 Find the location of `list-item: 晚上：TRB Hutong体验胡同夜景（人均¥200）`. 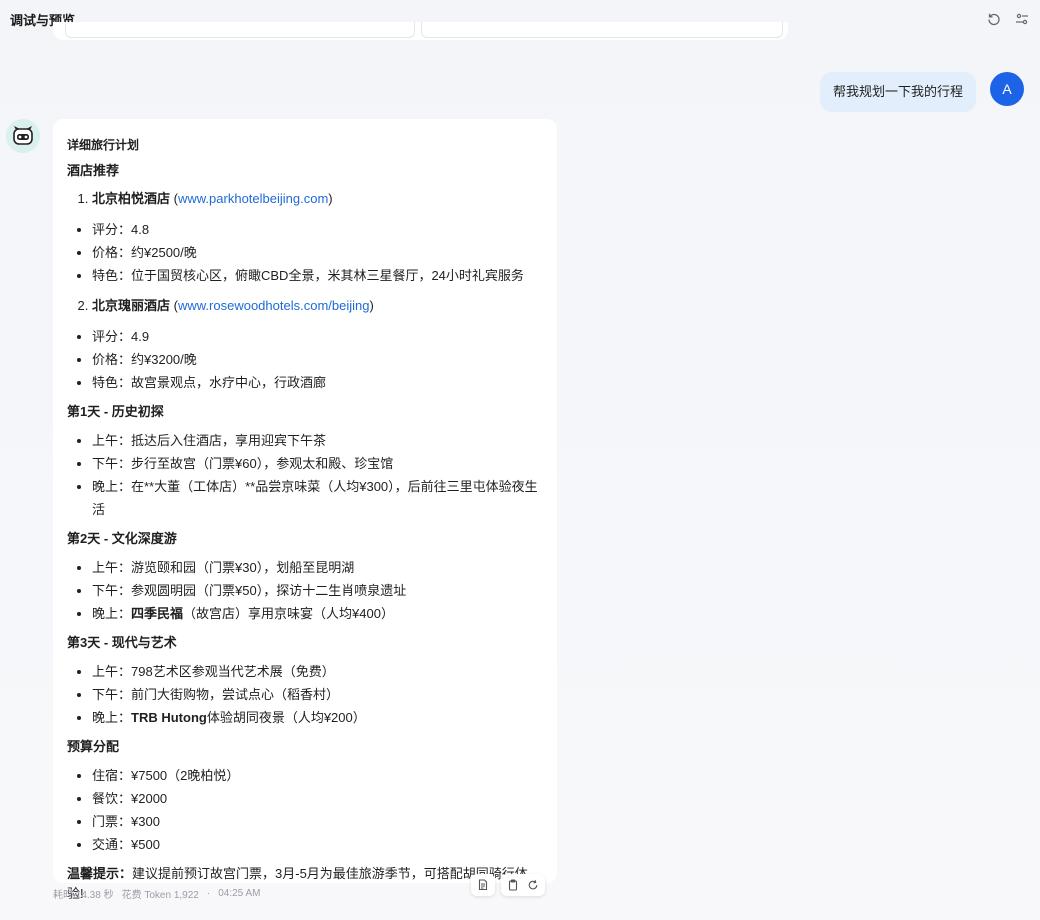

list-item: 晚上：TRB Hutong体验胡同夜景（人均¥200） is located at coordinates (317, 717).